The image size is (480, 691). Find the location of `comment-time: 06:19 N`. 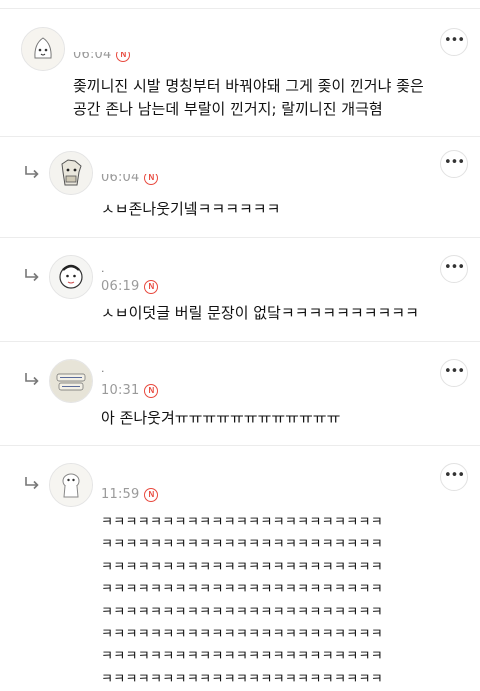

comment-time: 06:19 N is located at coordinates (130, 286).